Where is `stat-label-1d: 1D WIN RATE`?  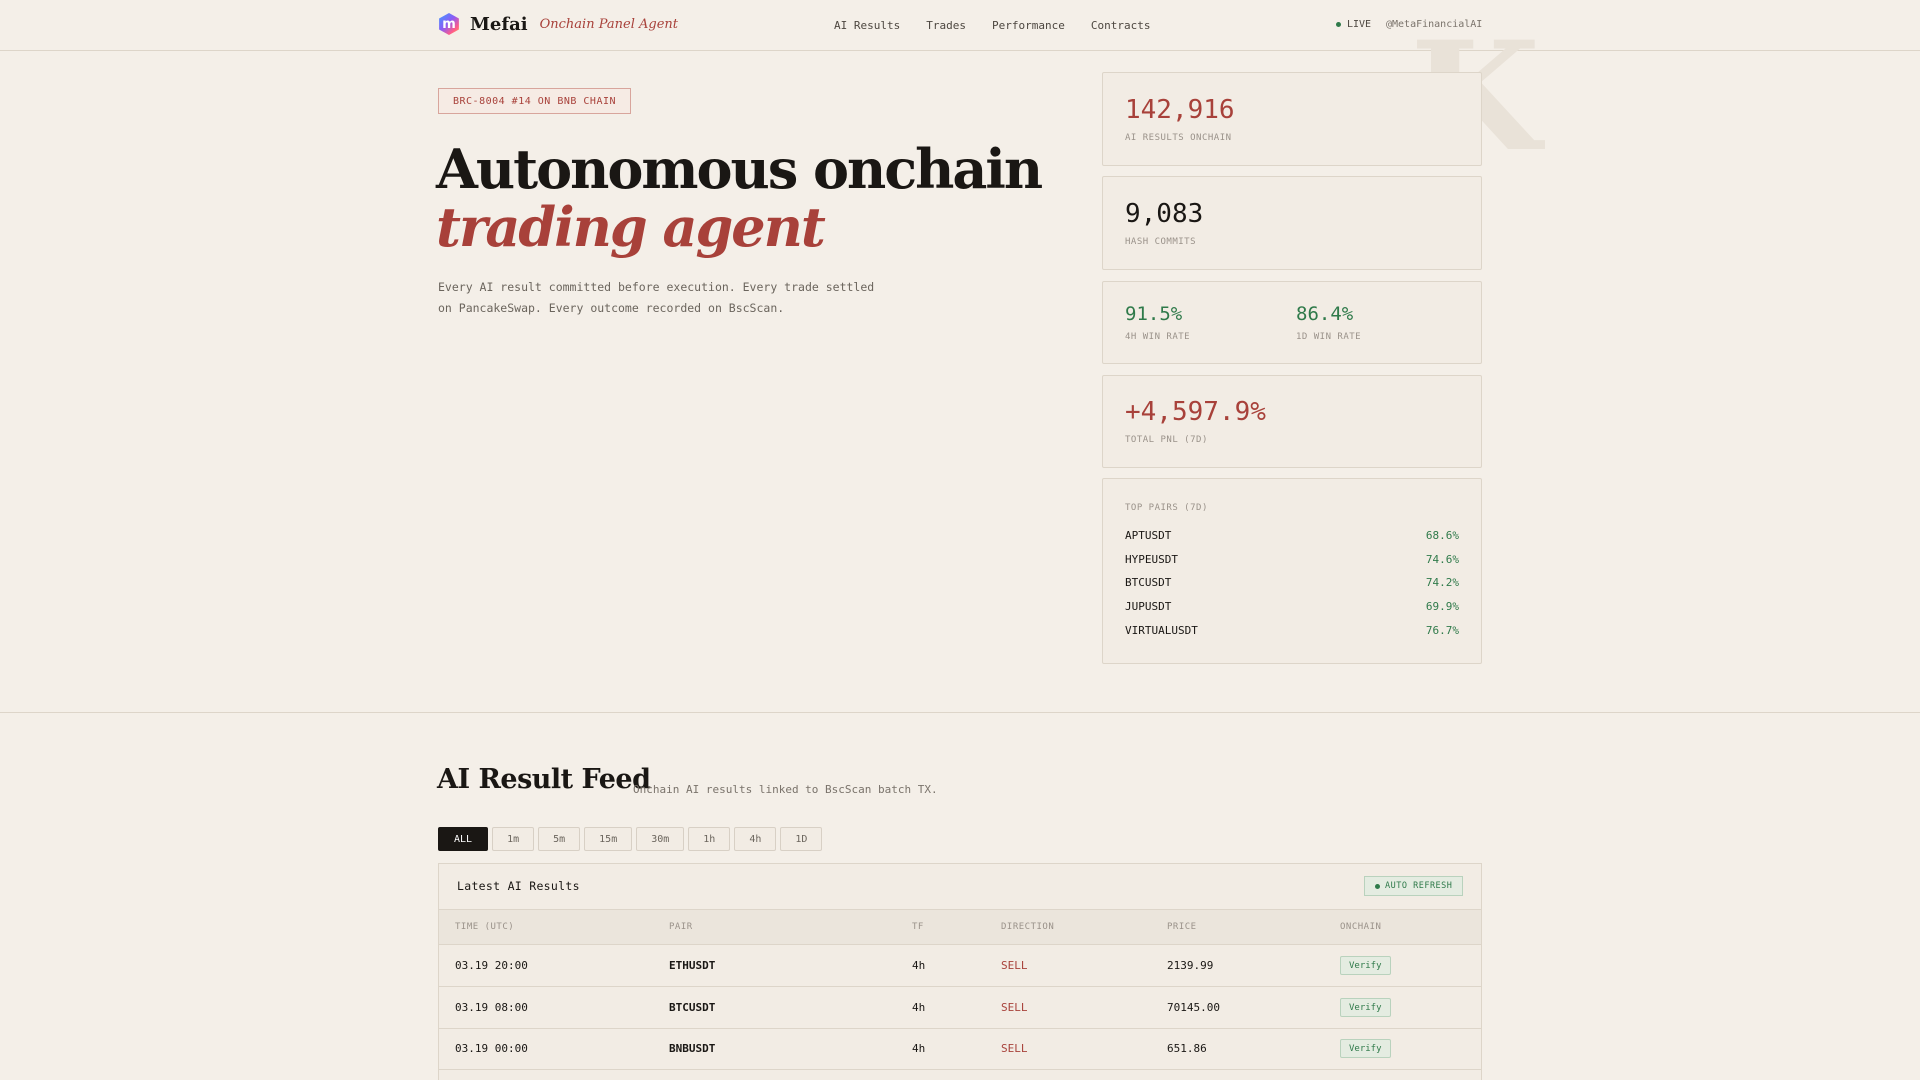
stat-label-1d: 1D WIN RATE is located at coordinates (1329, 337).